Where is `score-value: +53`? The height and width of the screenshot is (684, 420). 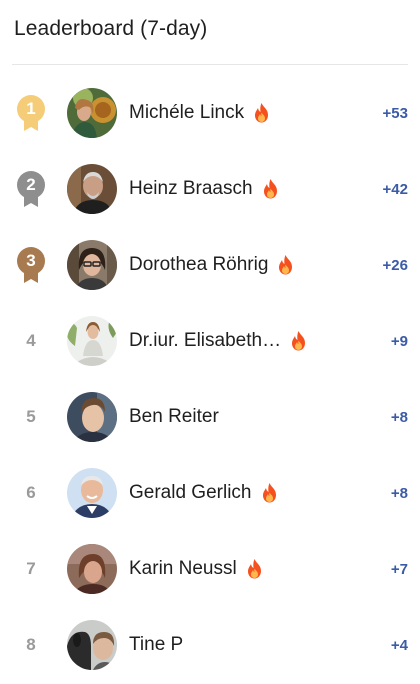
score-value: +53 is located at coordinates (395, 113).